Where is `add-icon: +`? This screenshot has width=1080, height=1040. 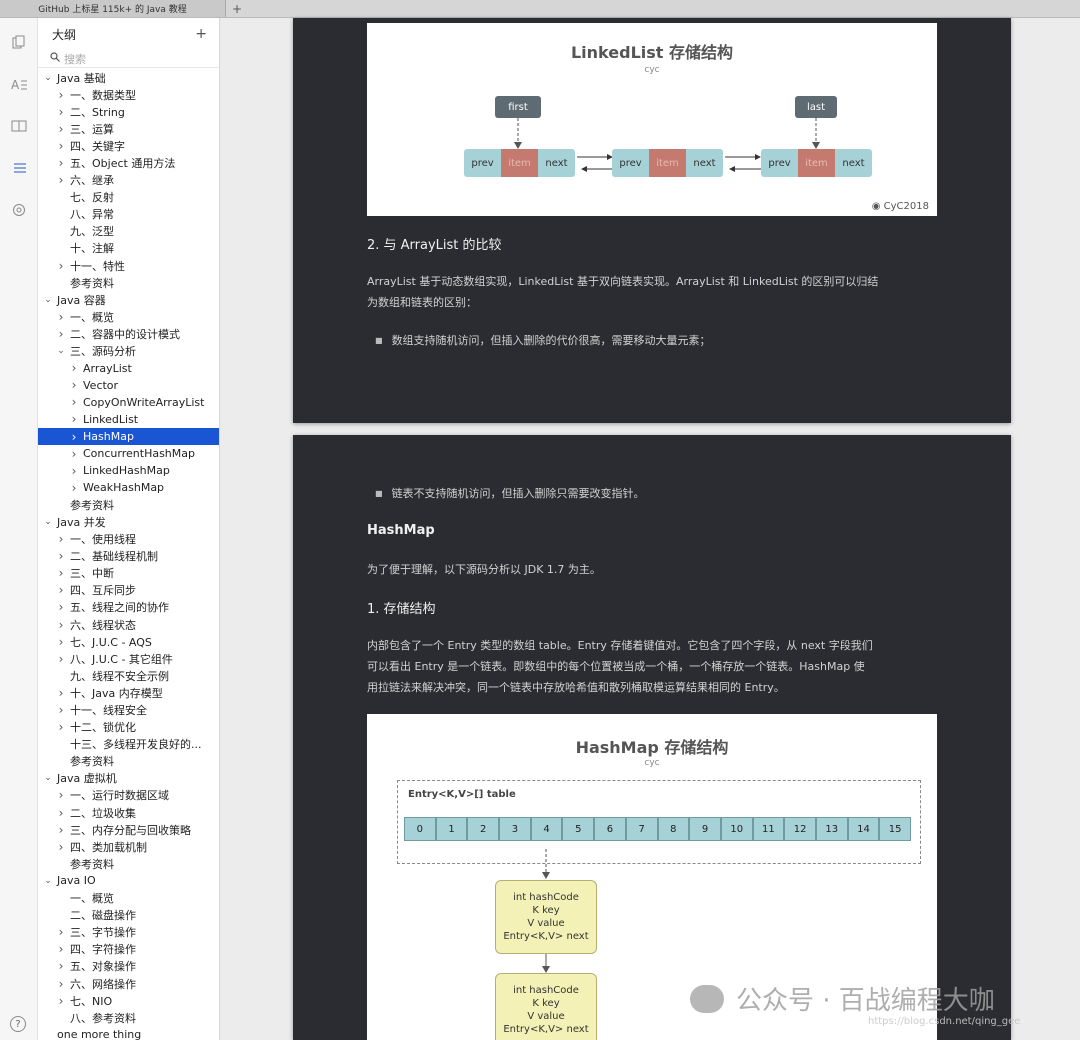 add-icon: + is located at coordinates (201, 34).